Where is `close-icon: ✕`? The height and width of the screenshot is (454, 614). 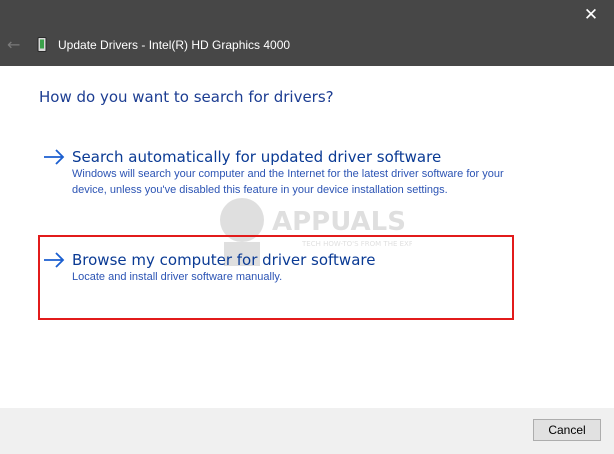 close-icon: ✕ is located at coordinates (591, 15).